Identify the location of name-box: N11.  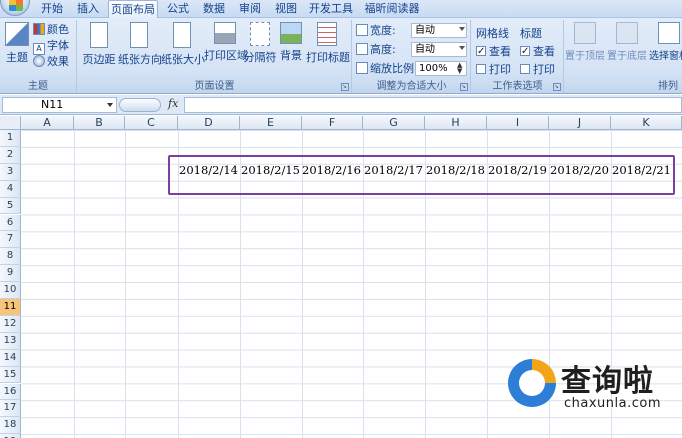
(59, 105).